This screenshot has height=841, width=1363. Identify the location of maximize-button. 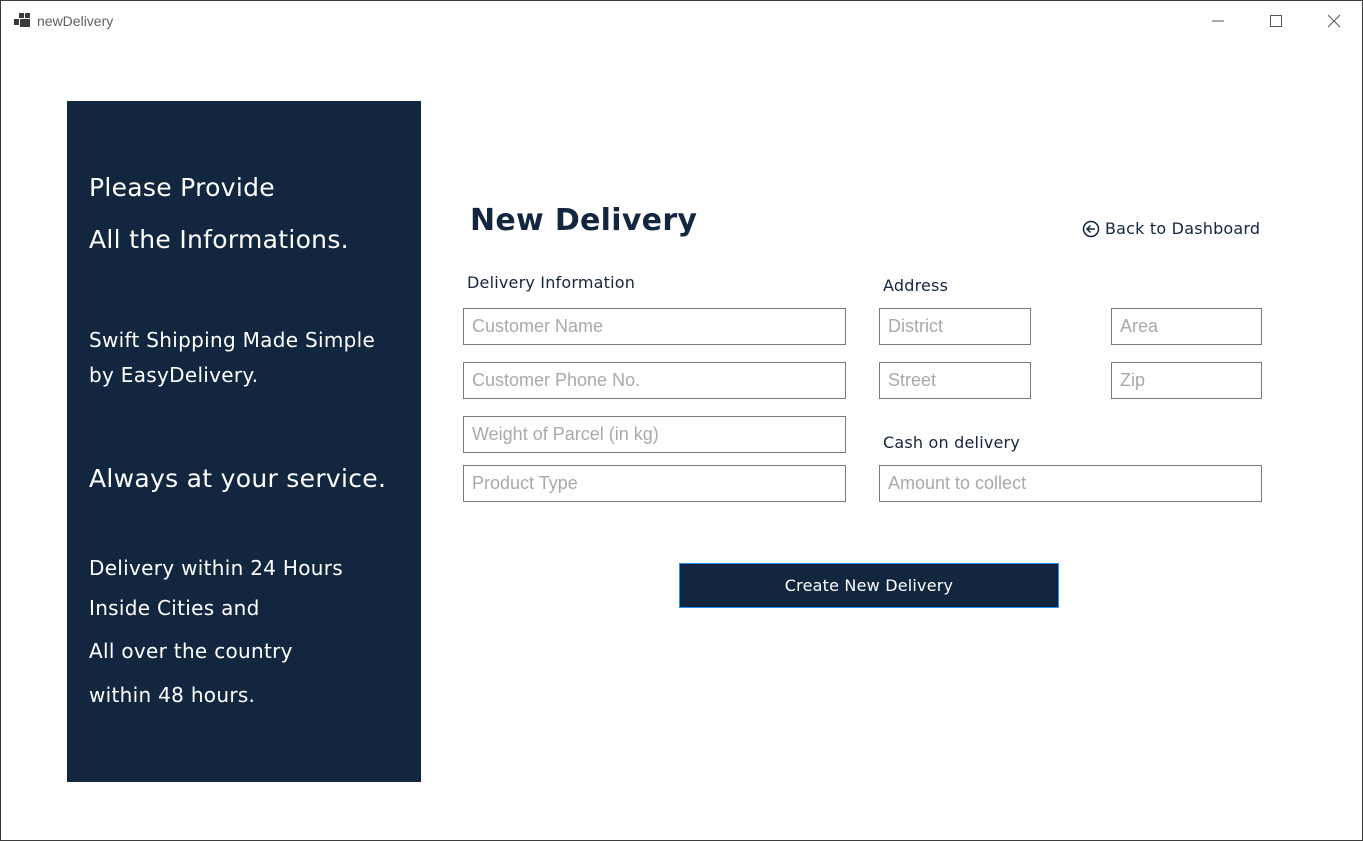
(1276, 21).